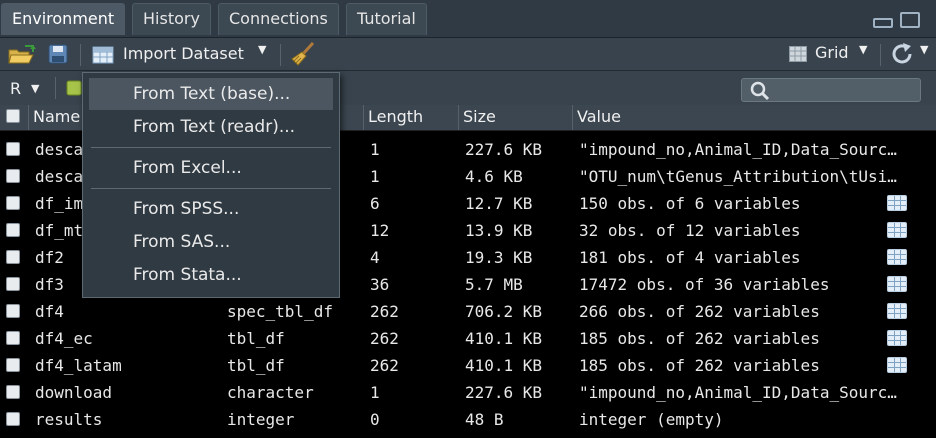 This screenshot has height=438, width=936. Describe the element at coordinates (690, 257) in the screenshot. I see `object-value: 181 obs. of 4 variables` at that location.